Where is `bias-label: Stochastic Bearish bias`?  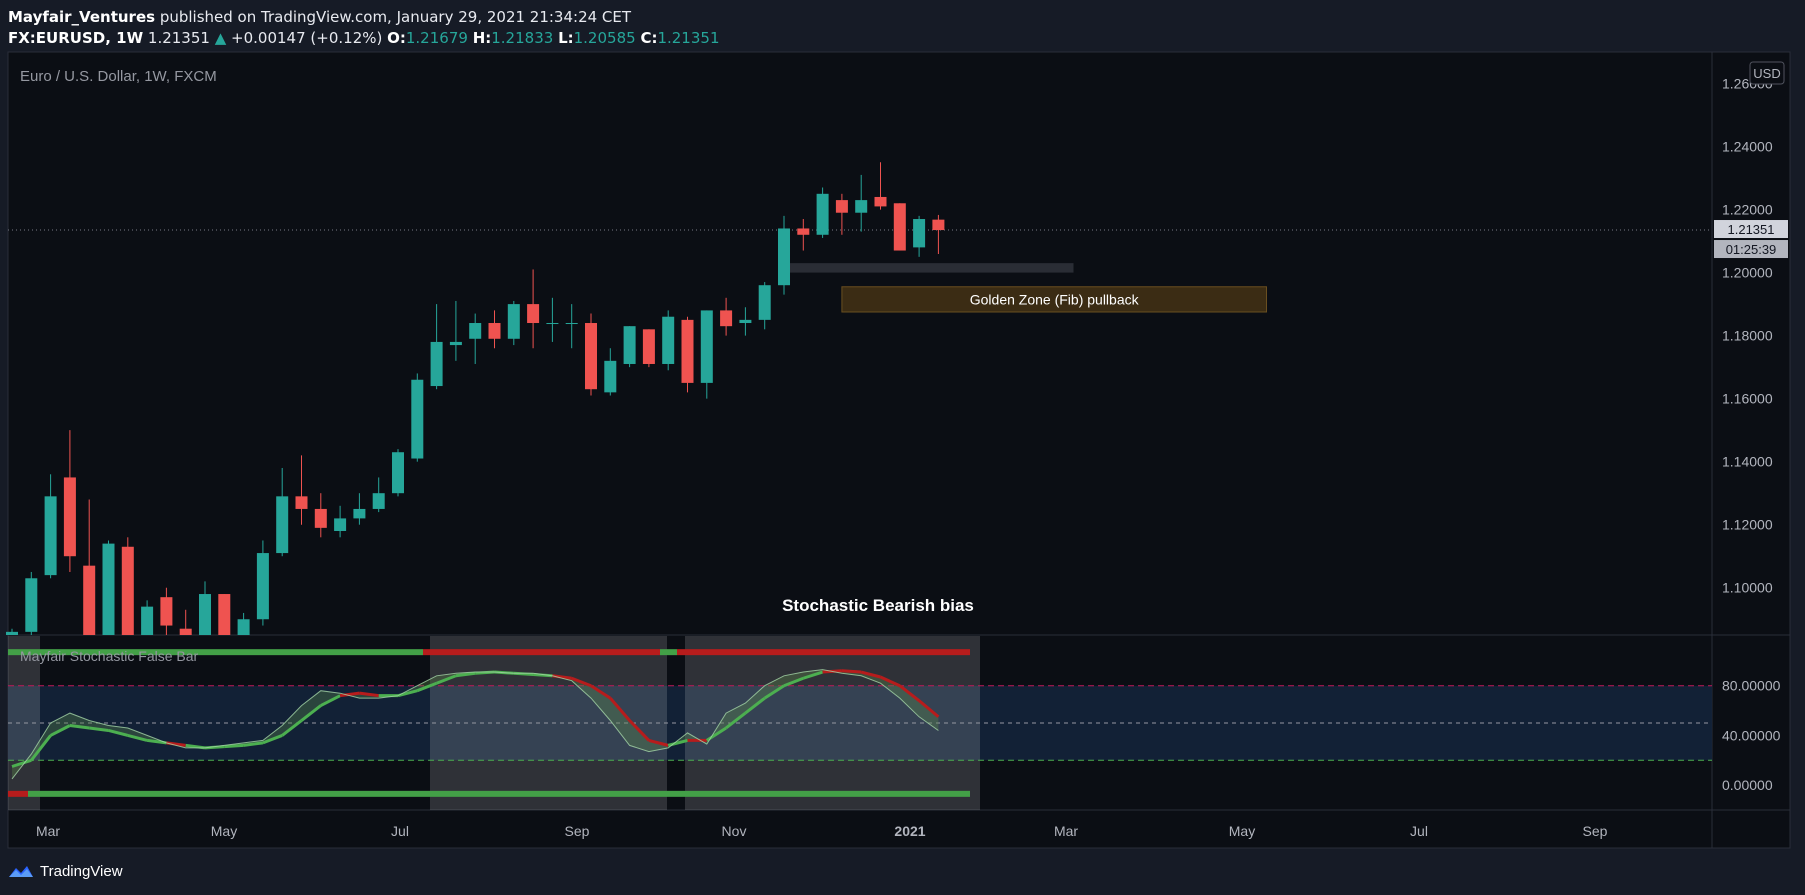 bias-label: Stochastic Bearish bias is located at coordinates (878, 605).